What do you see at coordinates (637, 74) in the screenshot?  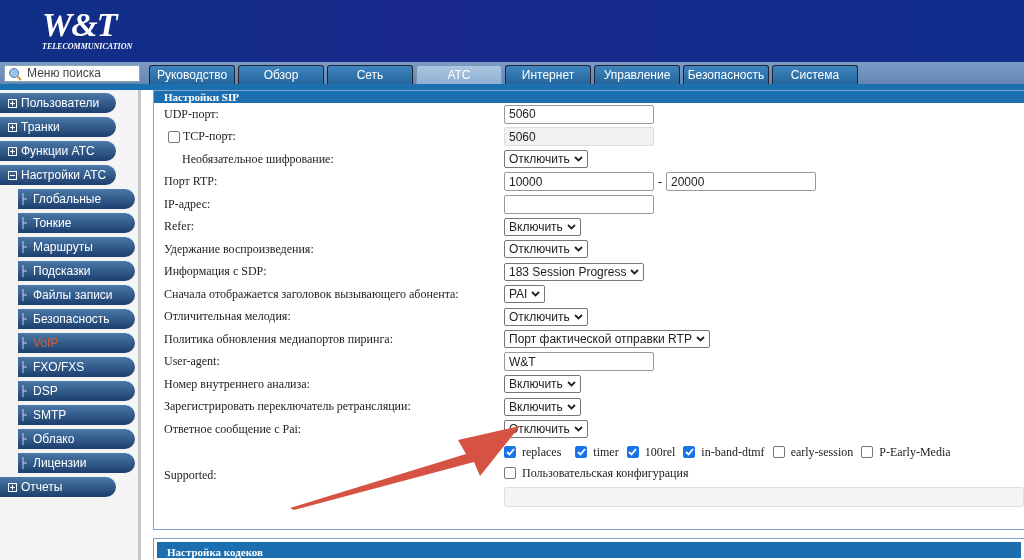 I see `nav-tab: Управление` at bounding box center [637, 74].